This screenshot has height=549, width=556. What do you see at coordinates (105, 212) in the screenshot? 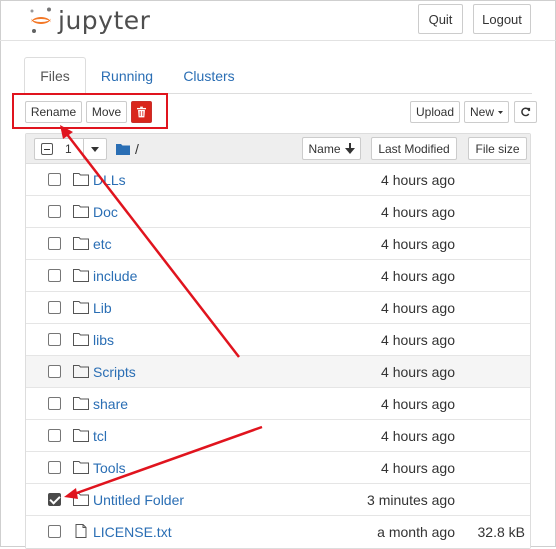
I see `item-name: Doc` at bounding box center [105, 212].